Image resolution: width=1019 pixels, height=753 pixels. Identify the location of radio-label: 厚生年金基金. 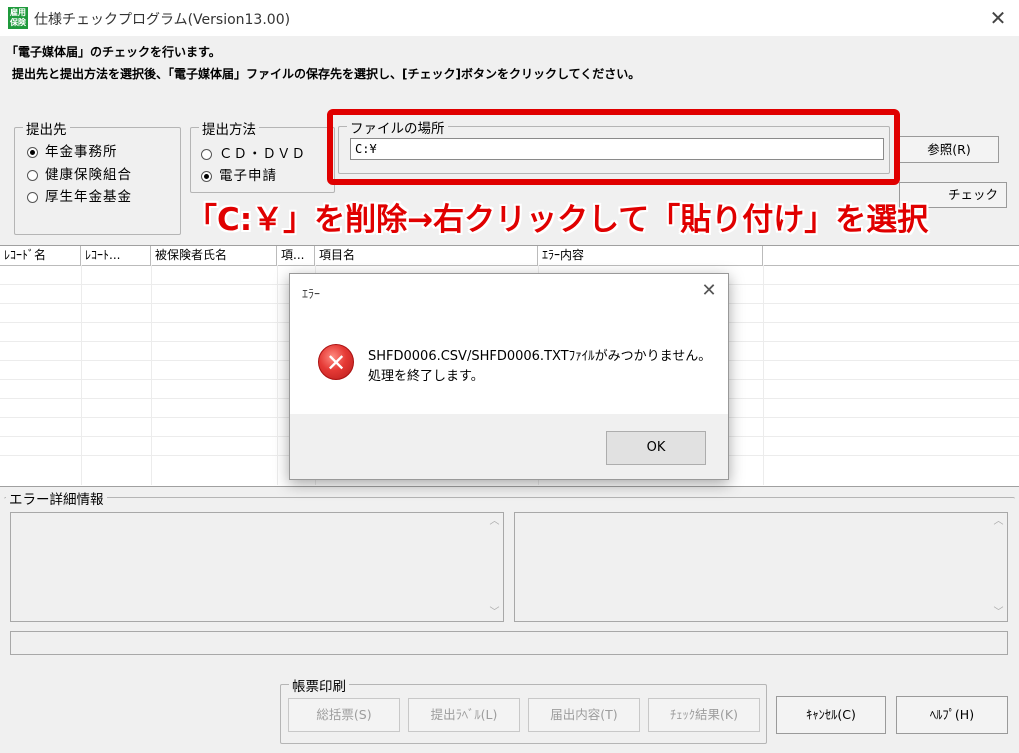
(88, 197).